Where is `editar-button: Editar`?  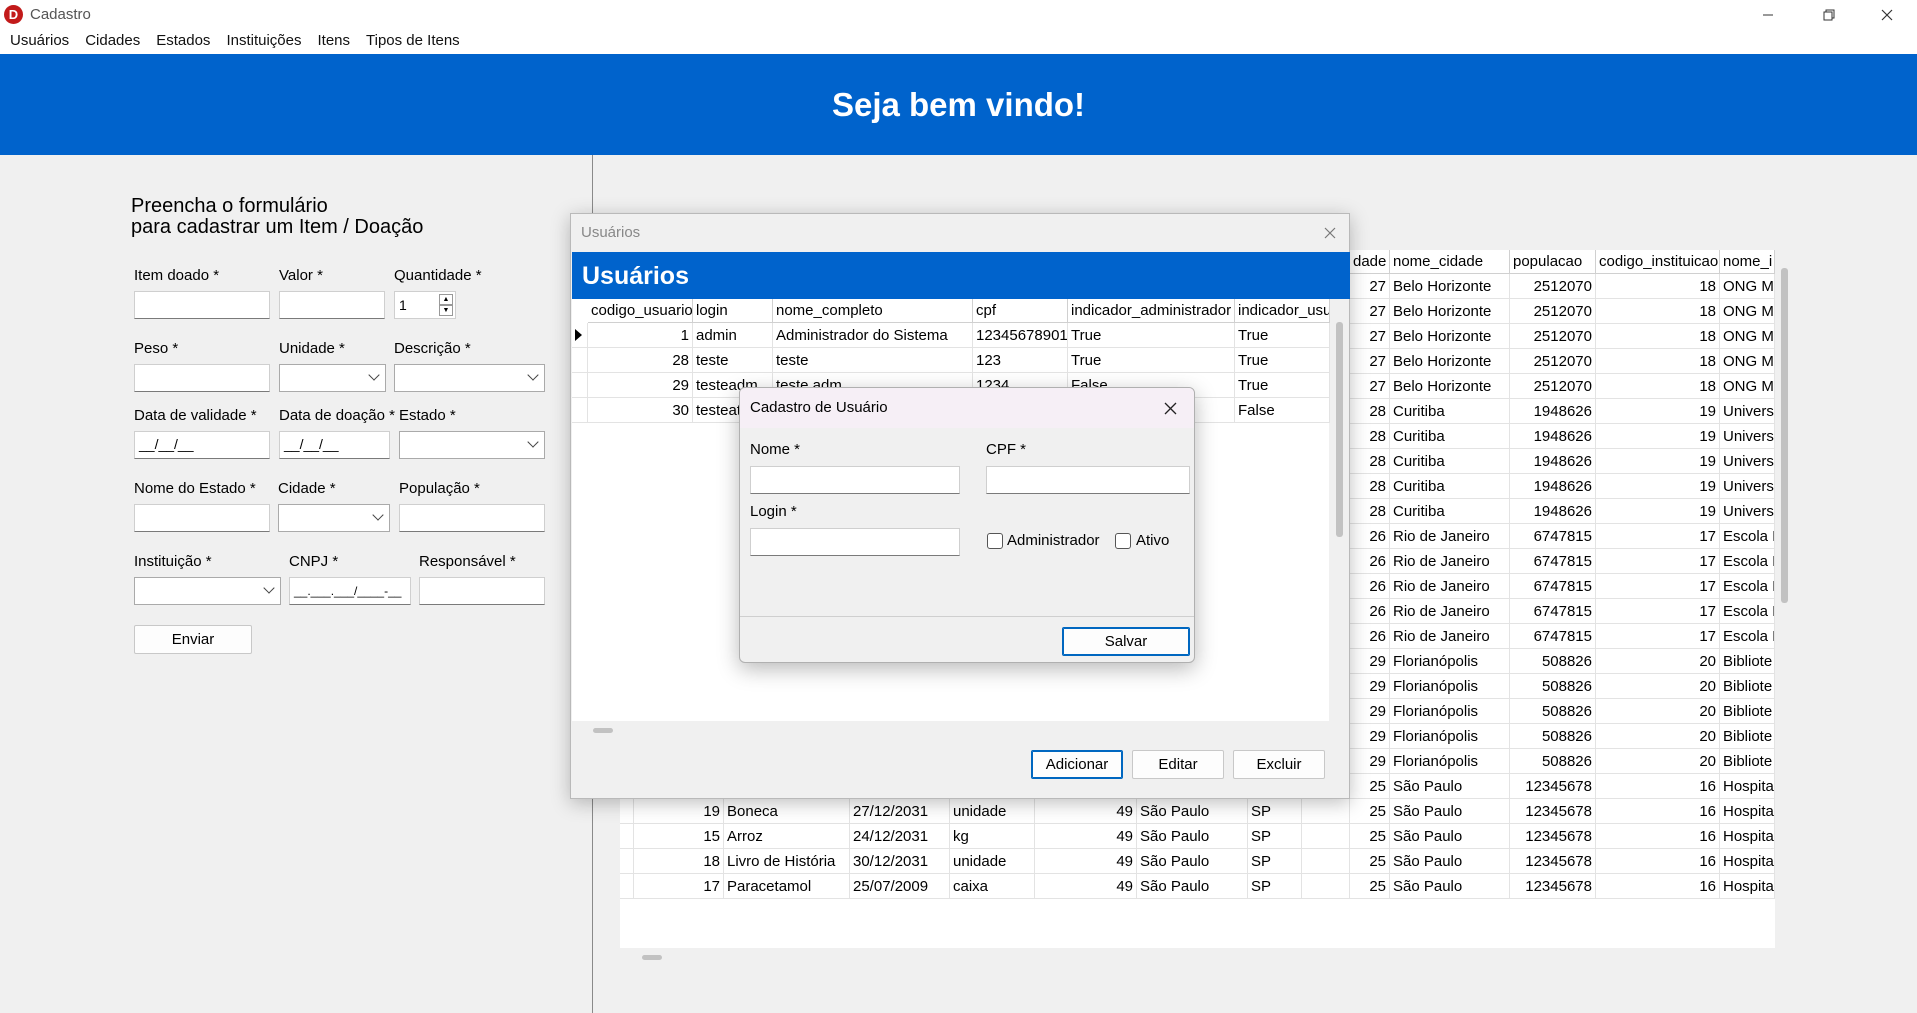 editar-button: Editar is located at coordinates (1178, 764).